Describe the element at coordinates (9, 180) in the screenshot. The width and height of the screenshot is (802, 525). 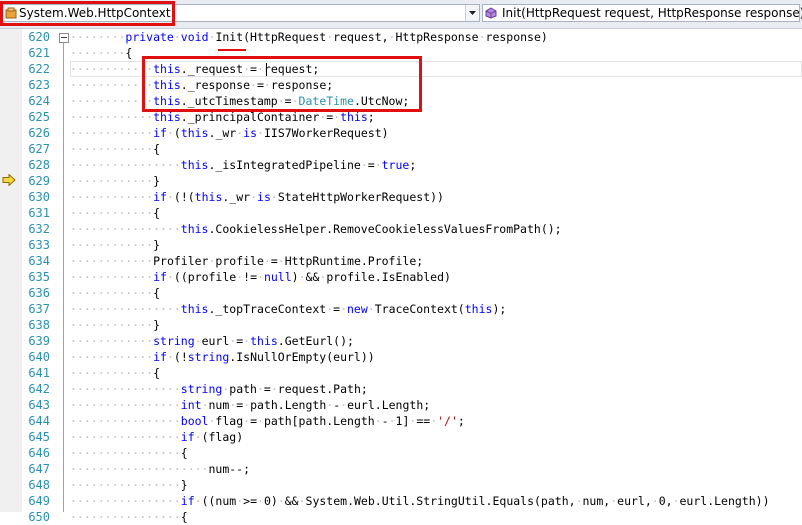
I see `current-statement-arrow-icon` at that location.